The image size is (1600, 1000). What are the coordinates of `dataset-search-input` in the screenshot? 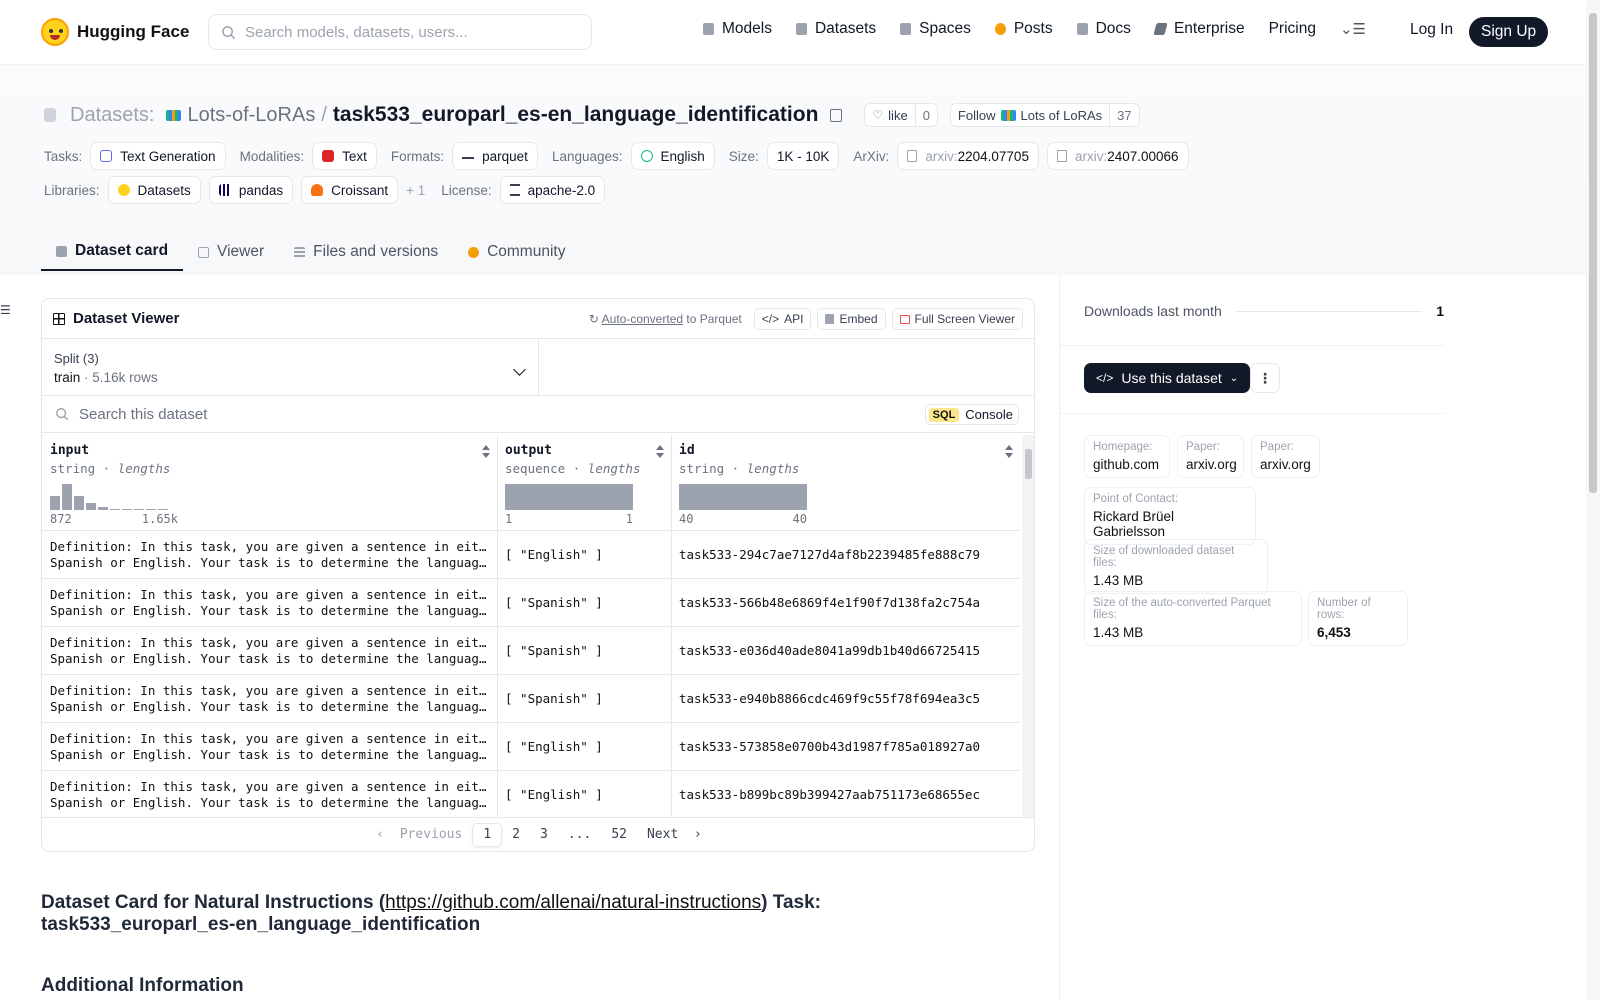 It's located at (379, 414).